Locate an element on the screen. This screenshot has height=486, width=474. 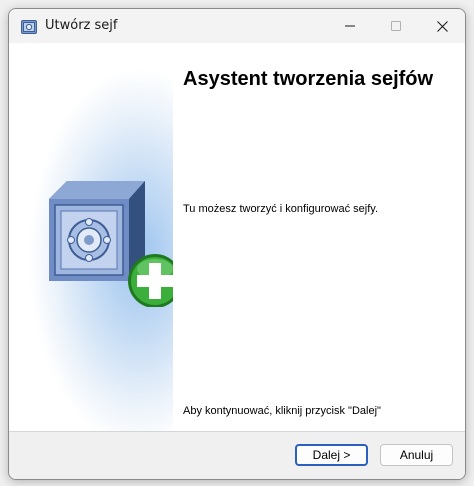
close-button is located at coordinates (442, 26).